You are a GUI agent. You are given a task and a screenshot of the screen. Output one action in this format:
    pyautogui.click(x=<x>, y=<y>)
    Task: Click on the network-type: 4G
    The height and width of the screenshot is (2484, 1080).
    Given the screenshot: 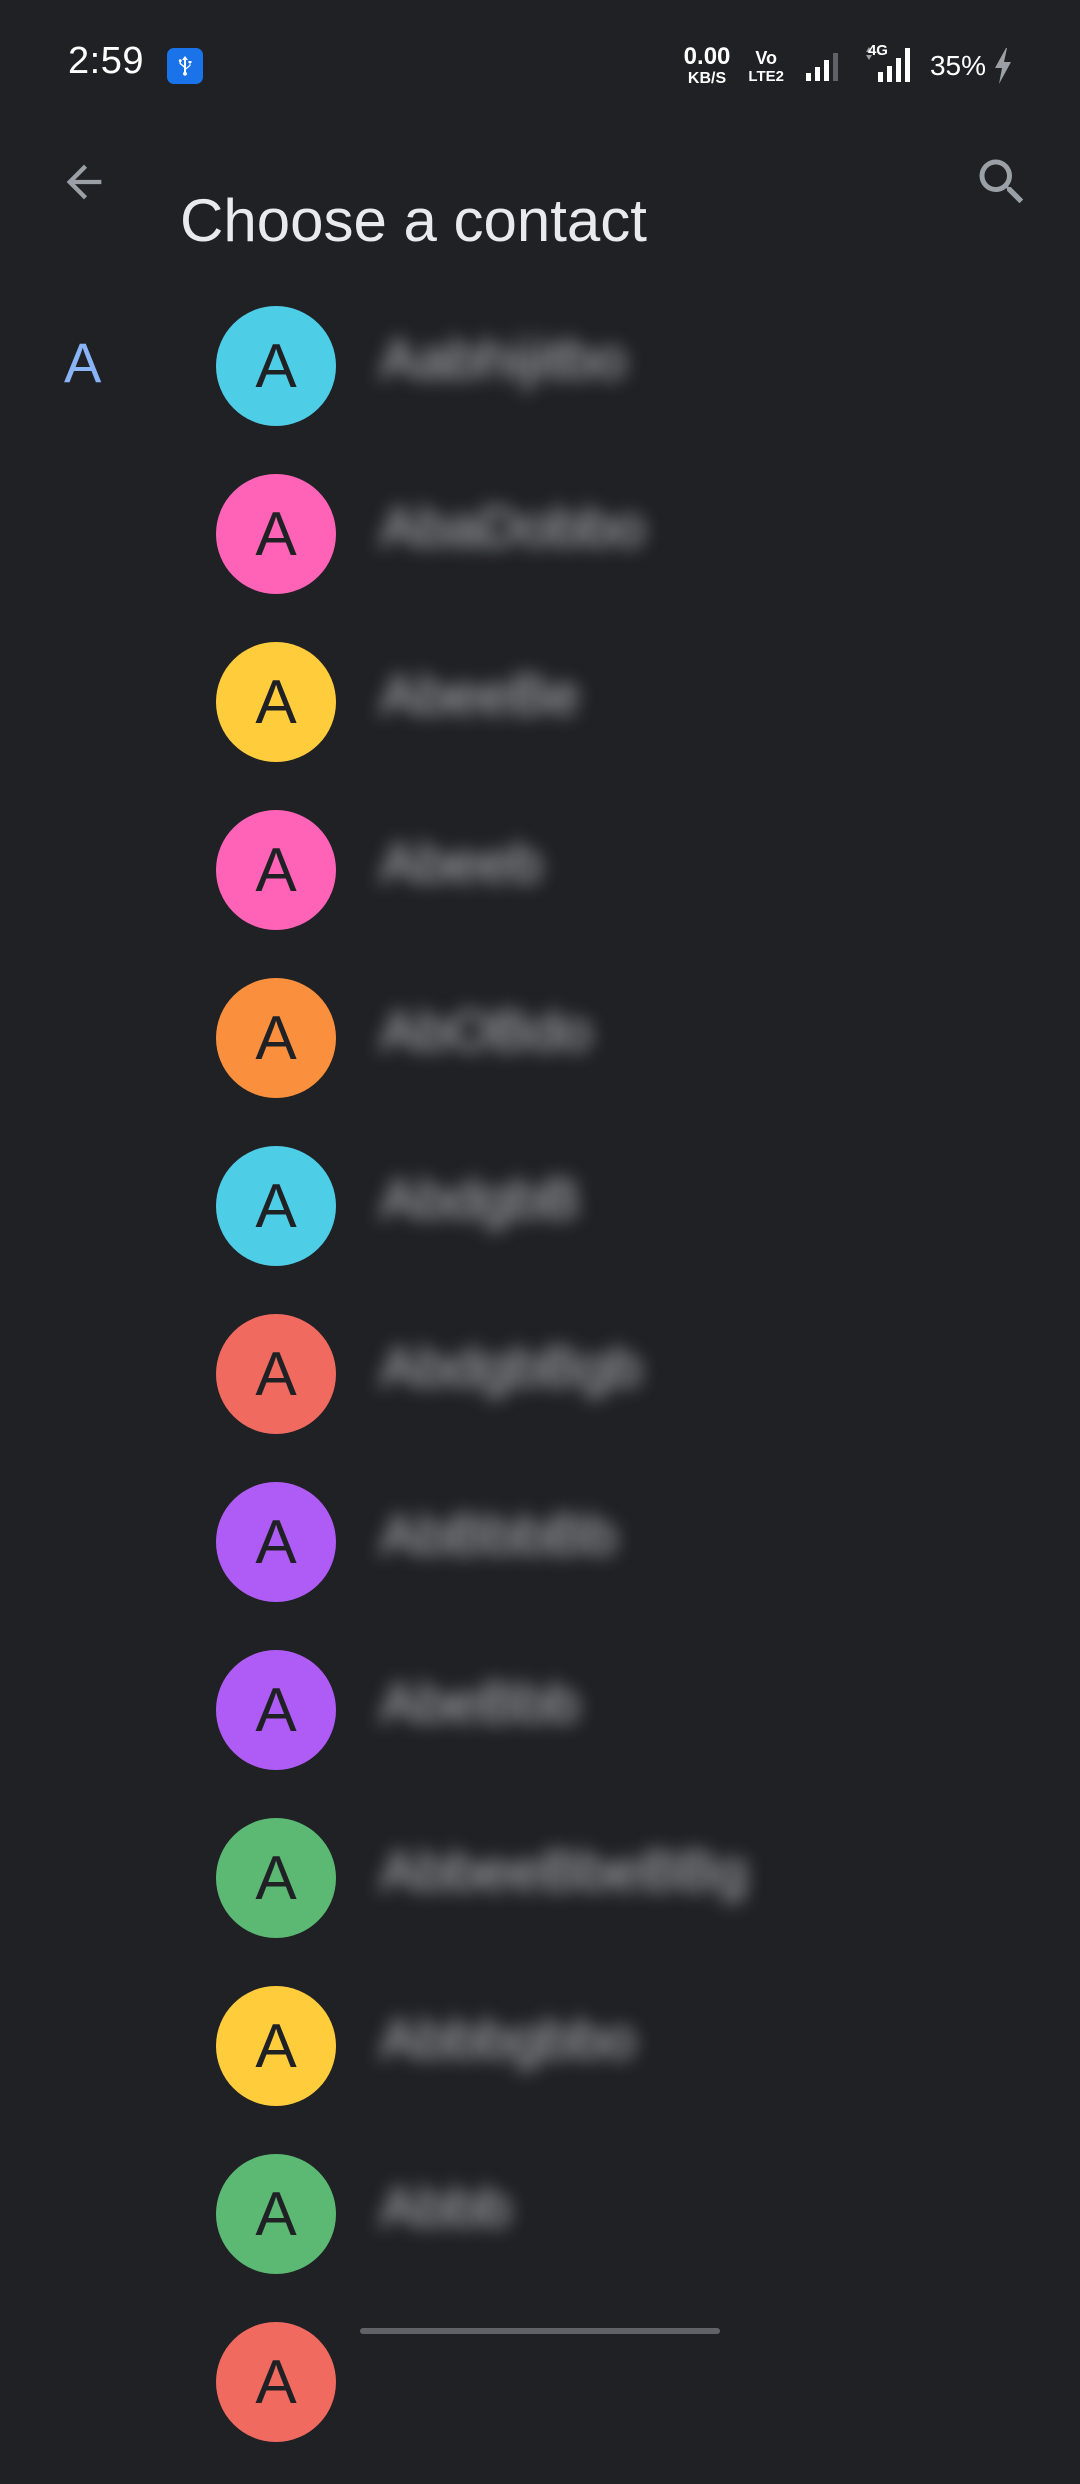 What is the action you would take?
    pyautogui.click(x=877, y=50)
    